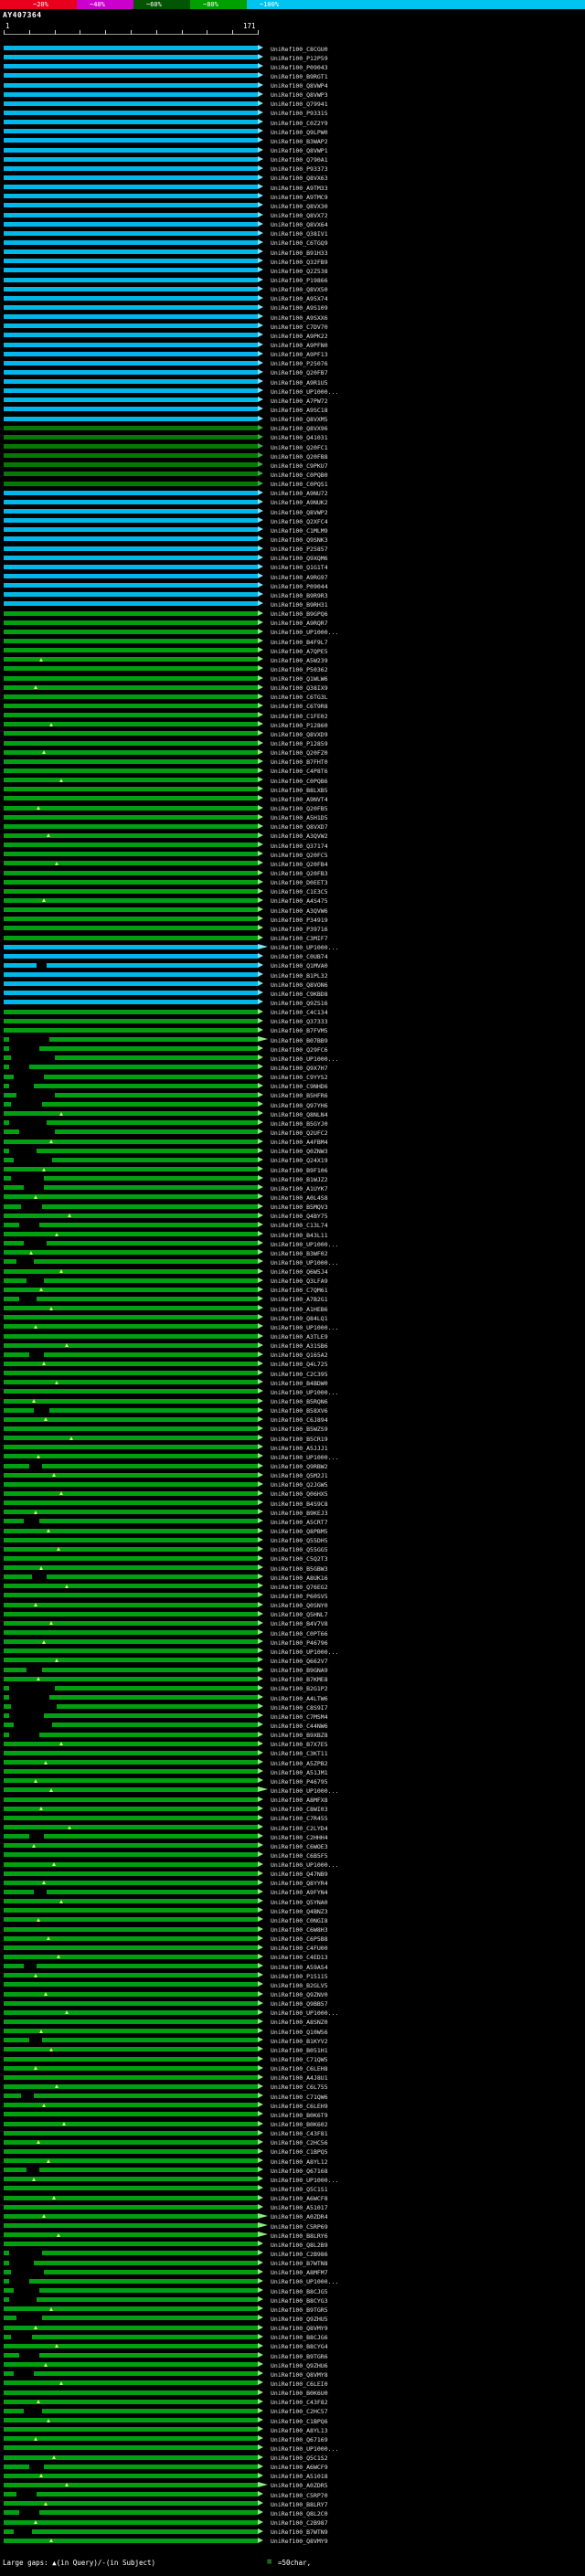  I want to click on hit-label: UniRef100_A8SNZ0, so click(299, 2022).